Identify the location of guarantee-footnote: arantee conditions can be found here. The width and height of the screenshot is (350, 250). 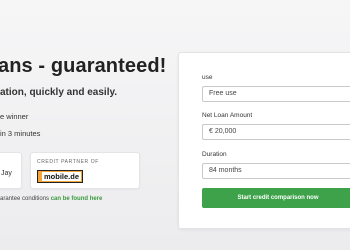
(51, 199).